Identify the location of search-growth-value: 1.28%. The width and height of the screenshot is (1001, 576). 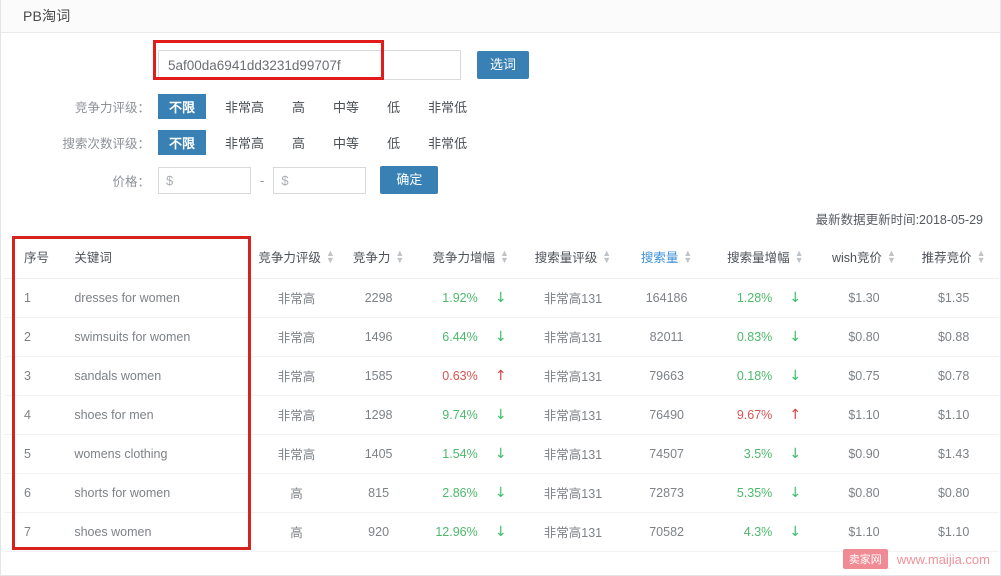
(754, 297).